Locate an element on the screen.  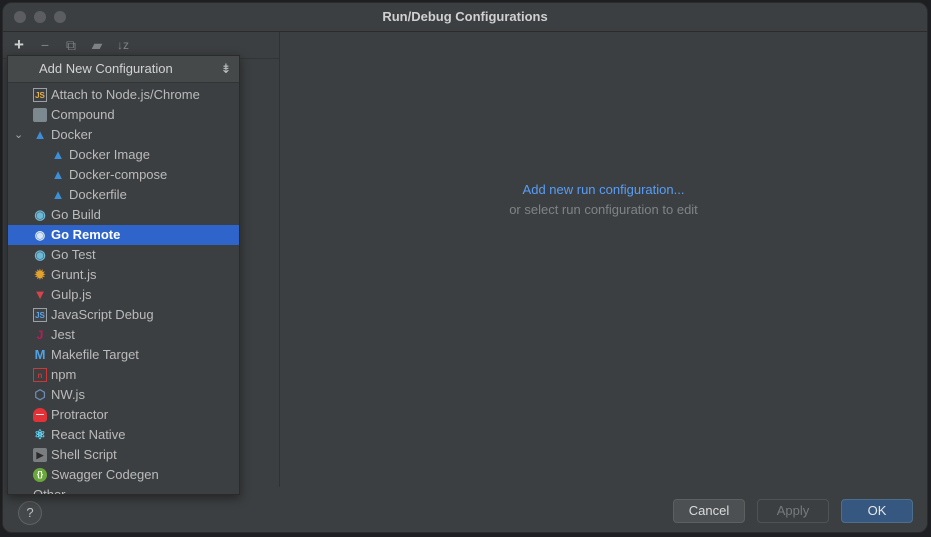
config-type-item: ▲ Docker-compose is located at coordinates (123, 175).